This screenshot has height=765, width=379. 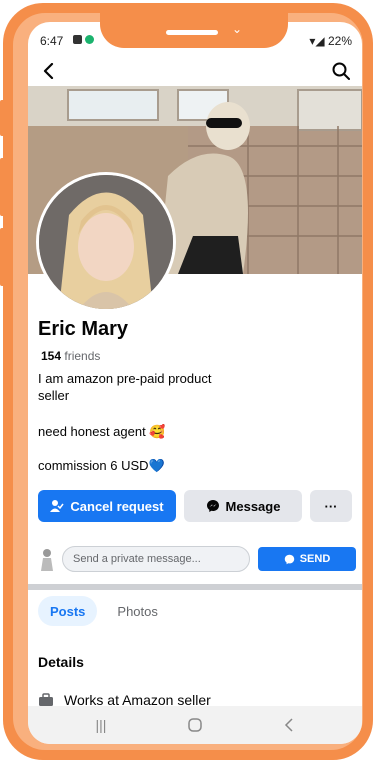 I want to click on app-notification-icon, so click(x=89, y=39).